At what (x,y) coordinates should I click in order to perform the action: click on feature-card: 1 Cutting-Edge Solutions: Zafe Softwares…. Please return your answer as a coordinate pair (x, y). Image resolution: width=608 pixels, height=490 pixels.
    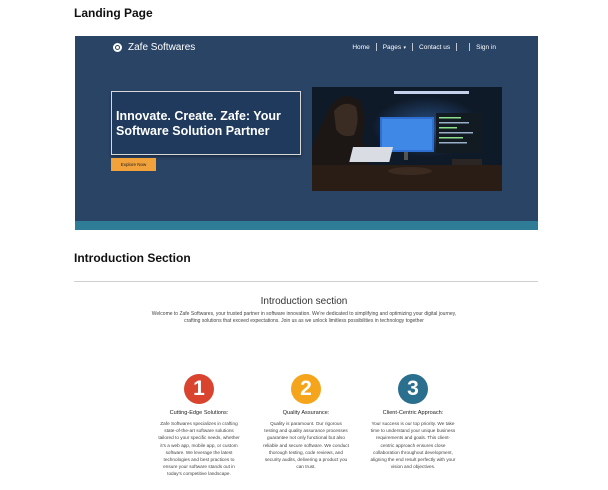
    Looking at the image, I should click on (199, 426).